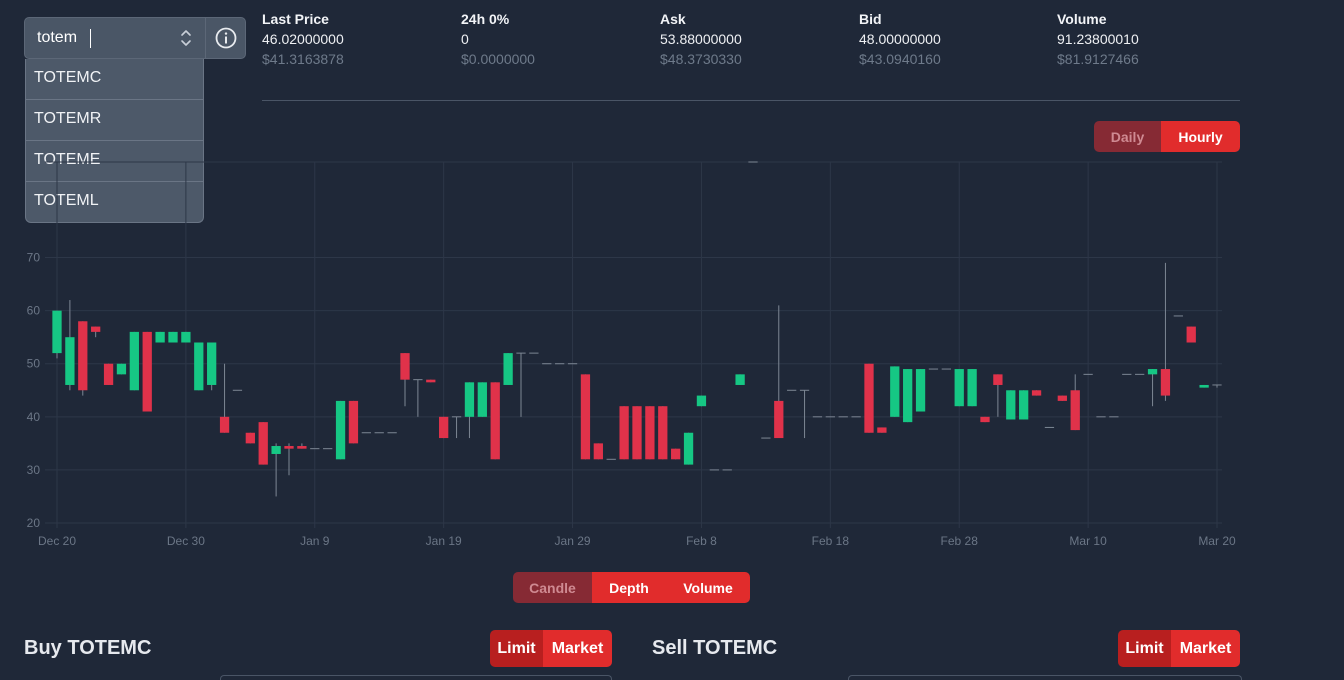  I want to click on daily-button: Daily, so click(1127, 136).